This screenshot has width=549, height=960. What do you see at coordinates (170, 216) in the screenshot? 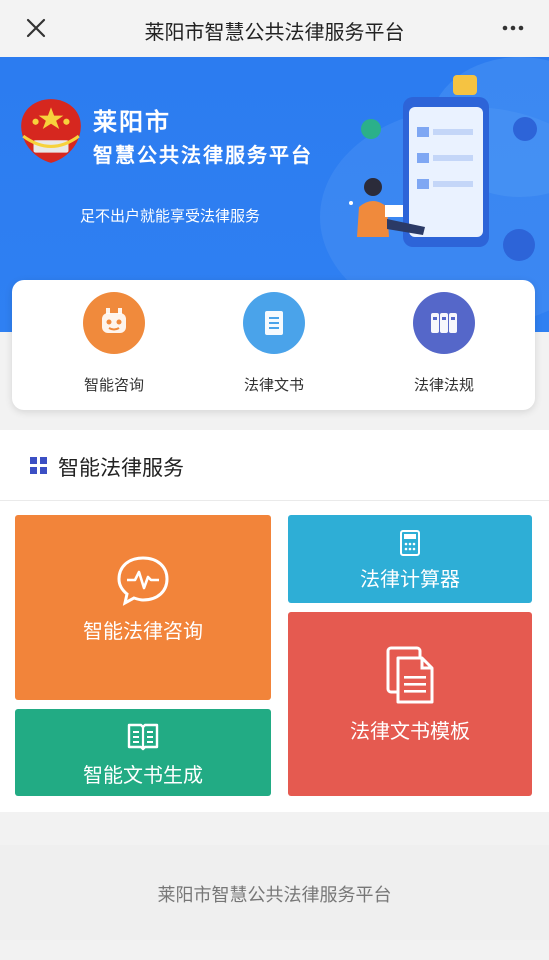
I see `banner-slogan: 足不出户就能享受法律服务` at bounding box center [170, 216].